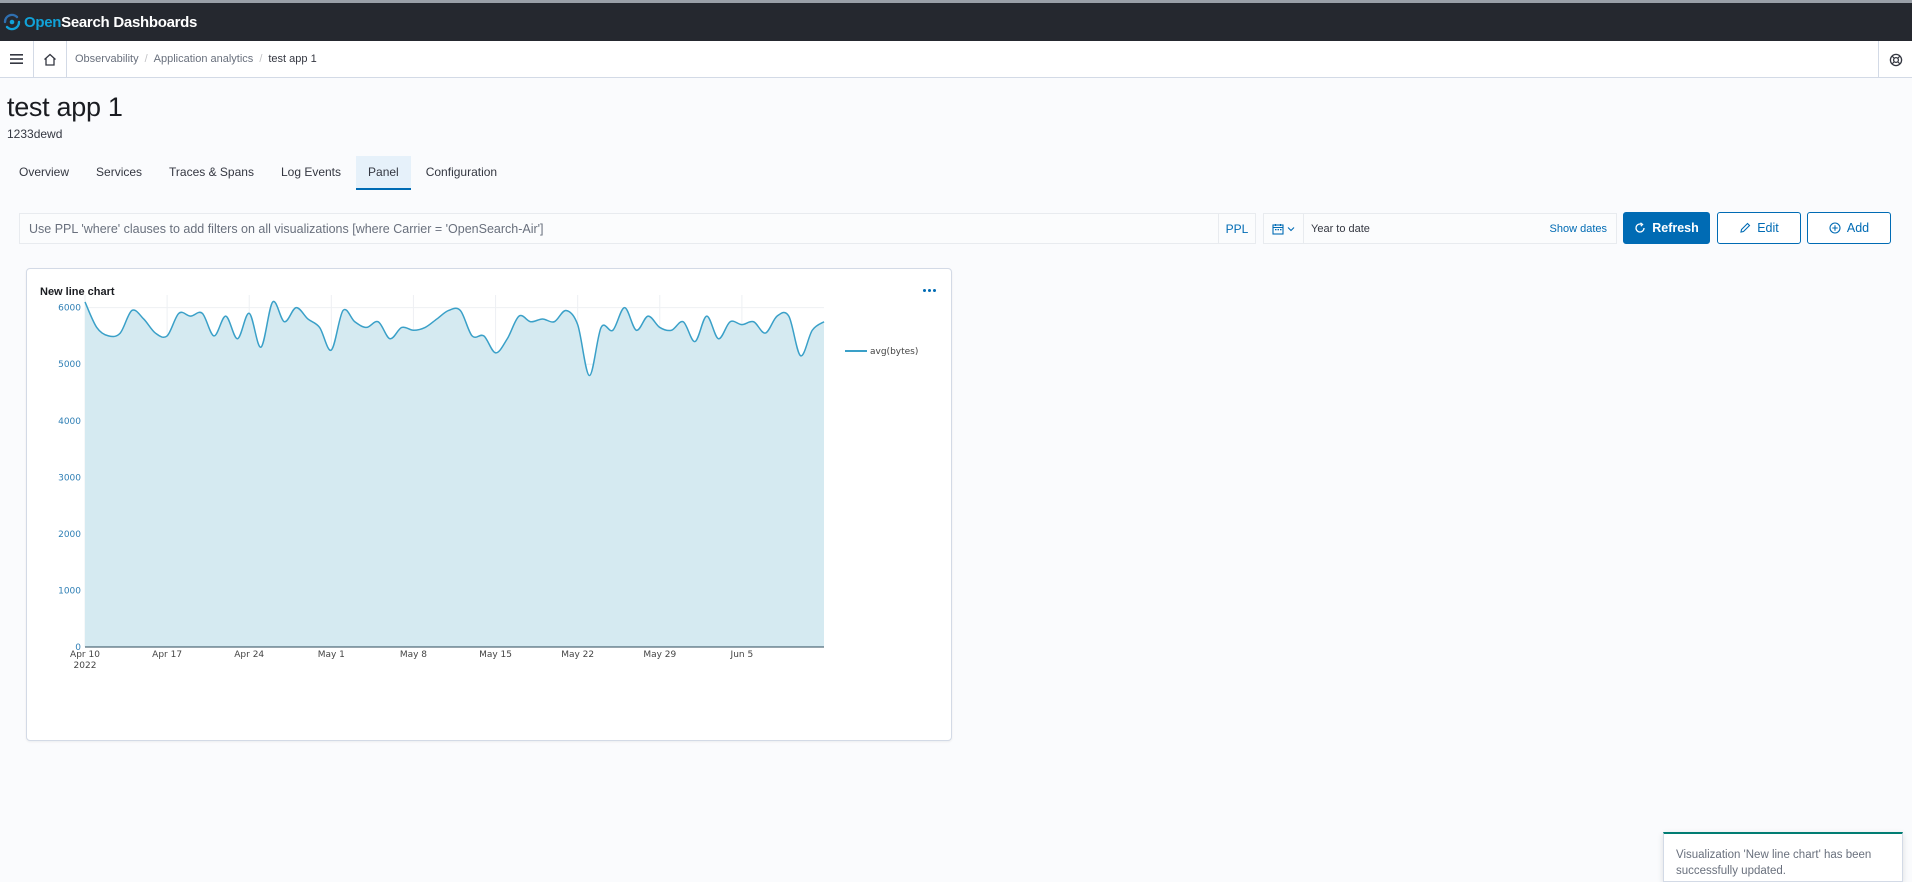  I want to click on opensearch-logo: OpenSearch Dashboards, so click(100, 22).